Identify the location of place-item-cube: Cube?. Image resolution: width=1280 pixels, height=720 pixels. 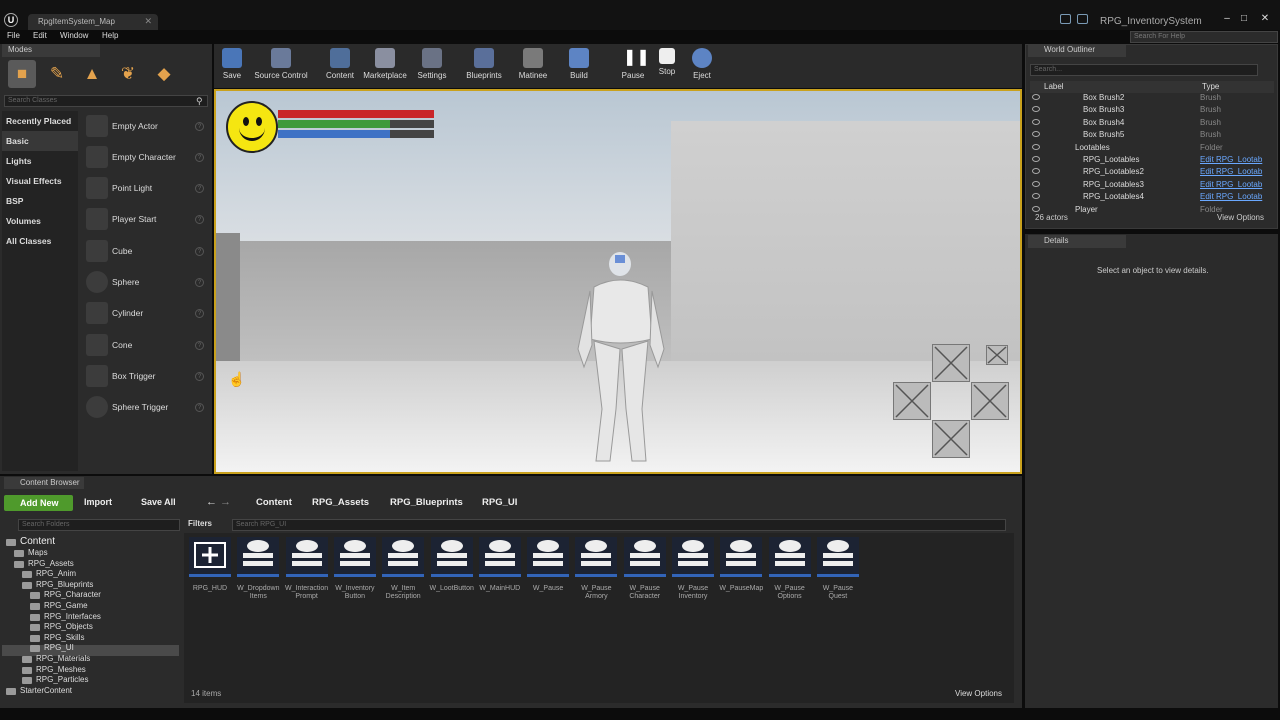
(145, 251).